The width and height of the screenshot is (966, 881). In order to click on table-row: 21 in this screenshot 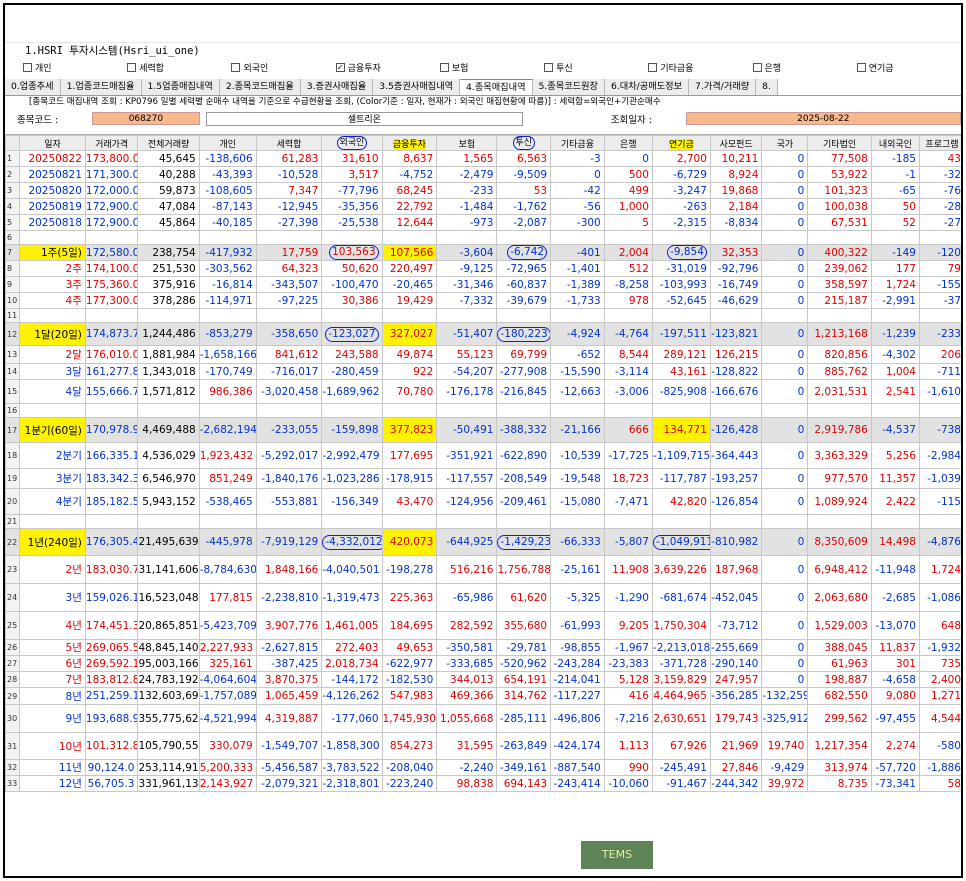, I will do `click(483, 521)`.